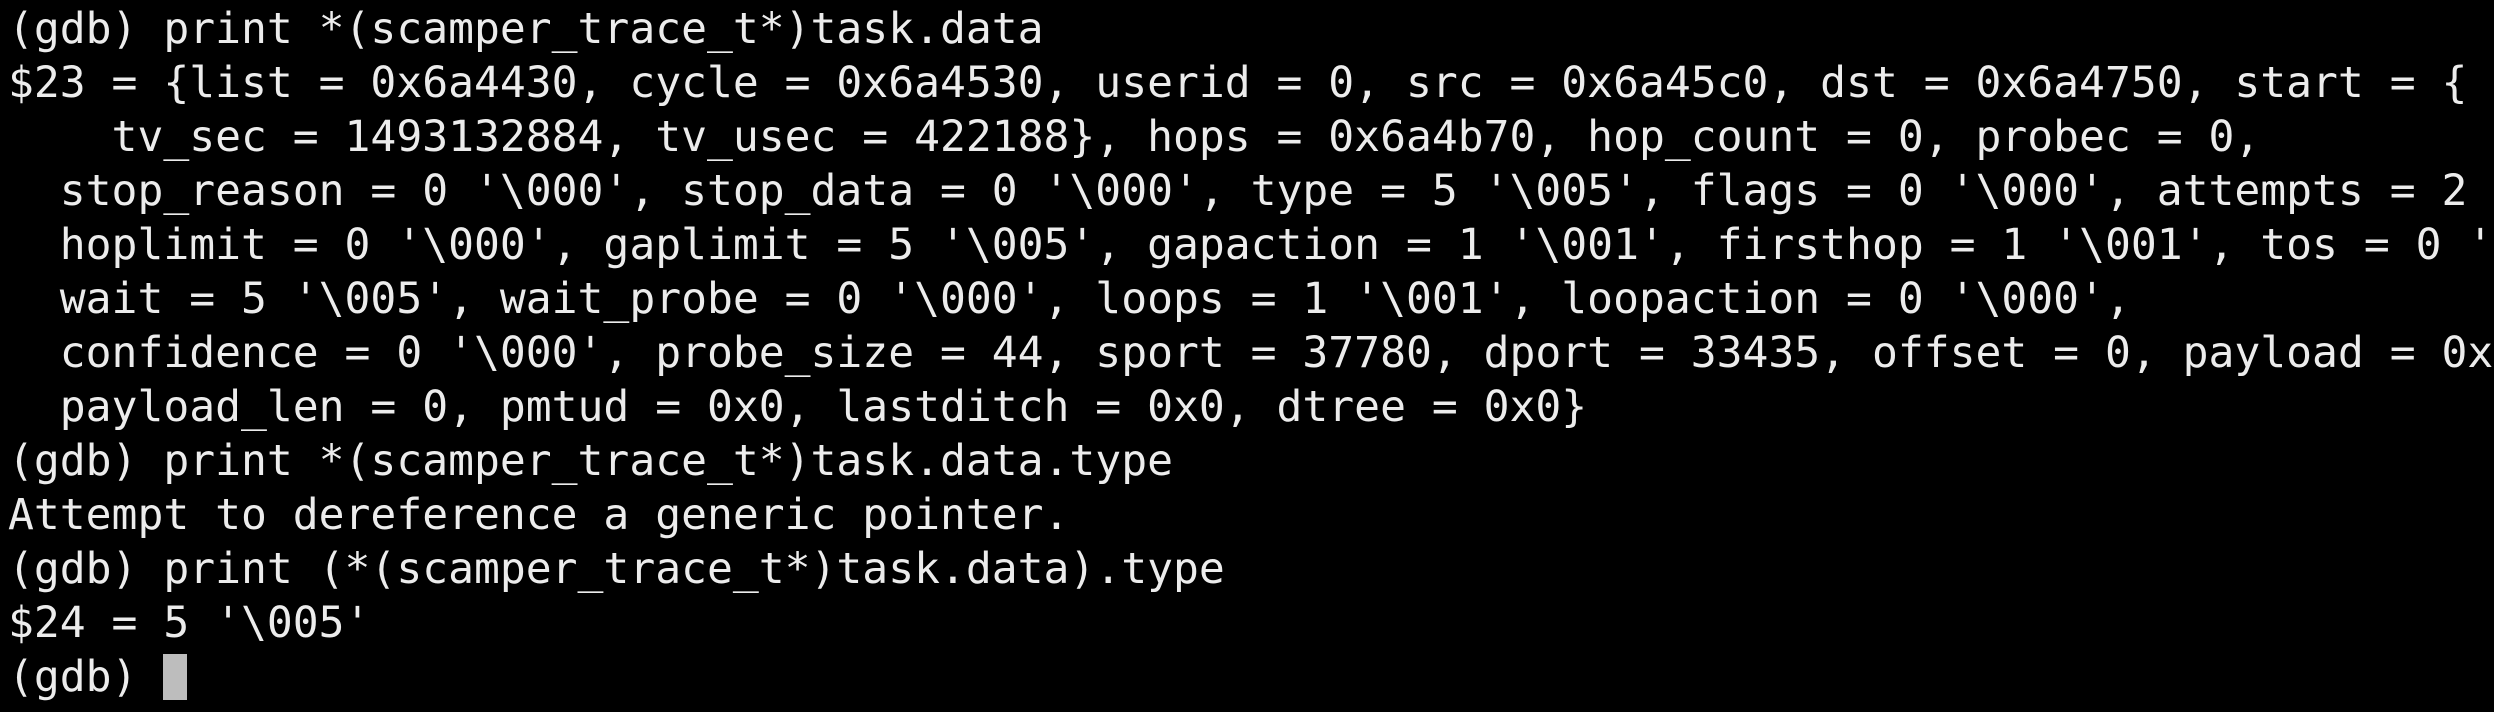  Describe the element at coordinates (189, 623) in the screenshot. I see `gdb-output-line: $24 = 5 '\005'` at that location.